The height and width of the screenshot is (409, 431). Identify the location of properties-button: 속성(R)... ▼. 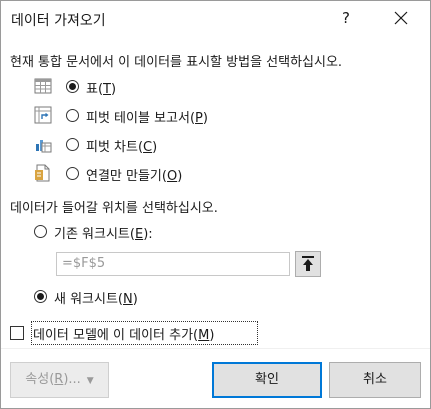
(59, 380).